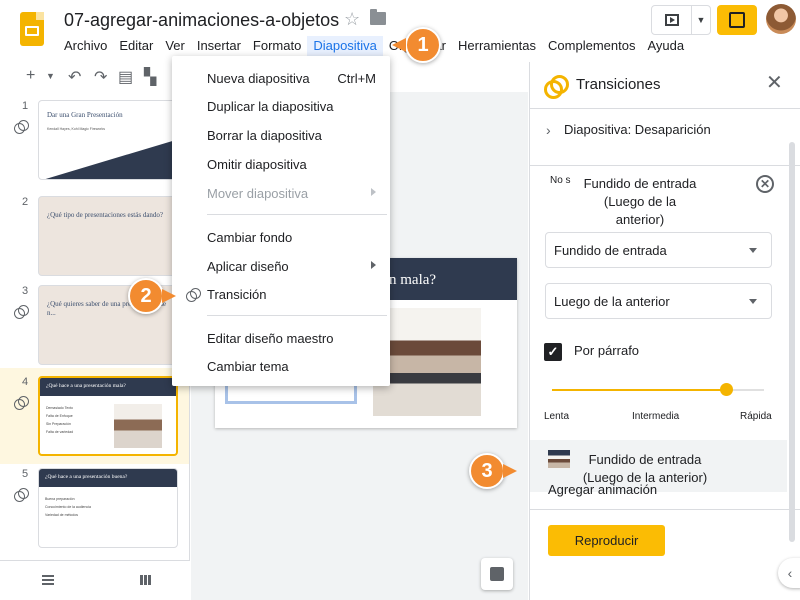 The width and height of the screenshot is (800, 600). I want to click on new-slide-icon: +, so click(30, 76).